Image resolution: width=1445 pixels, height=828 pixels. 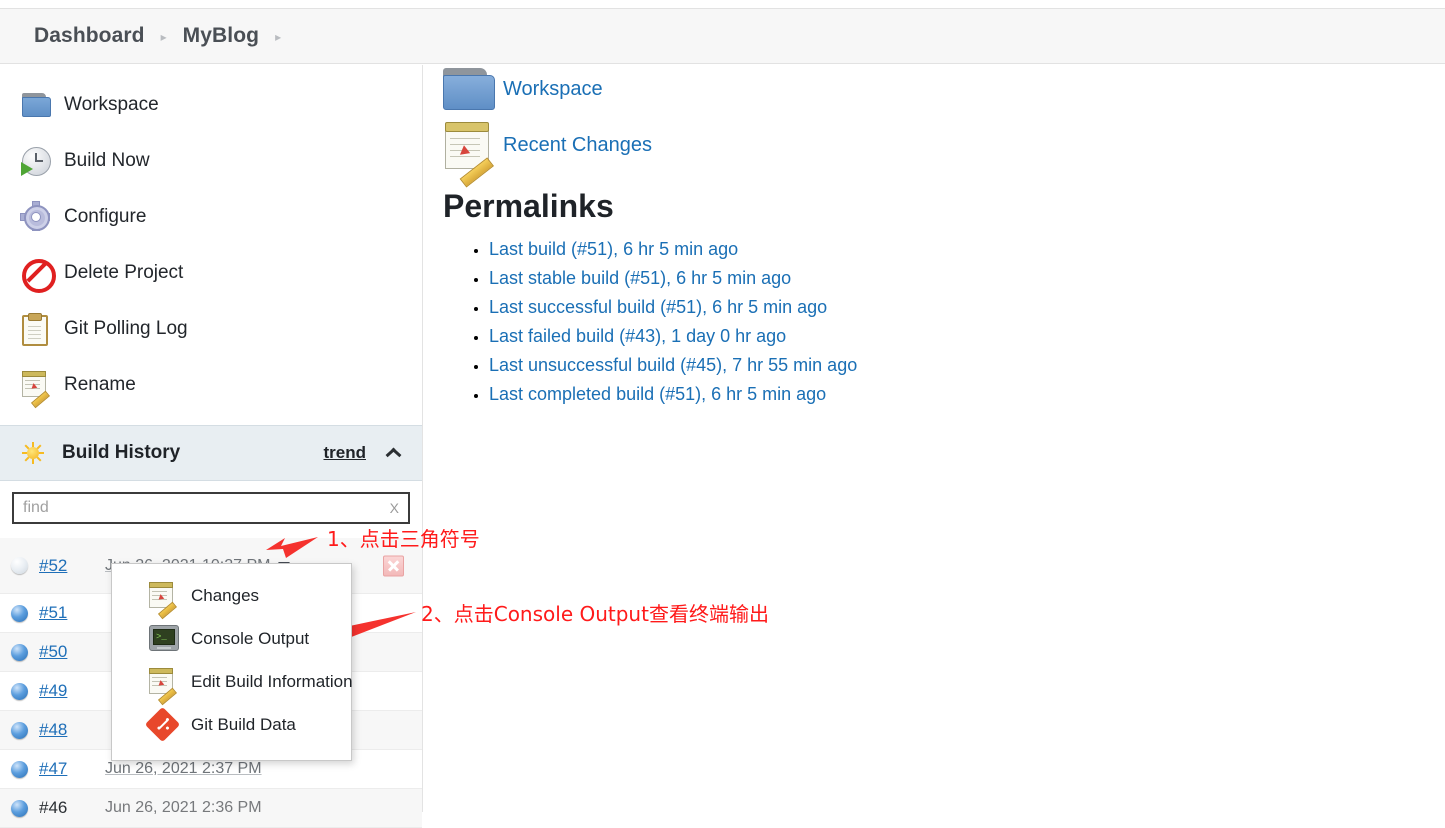 I want to click on sidebar-item-label: Git Polling Log, so click(x=126, y=328).